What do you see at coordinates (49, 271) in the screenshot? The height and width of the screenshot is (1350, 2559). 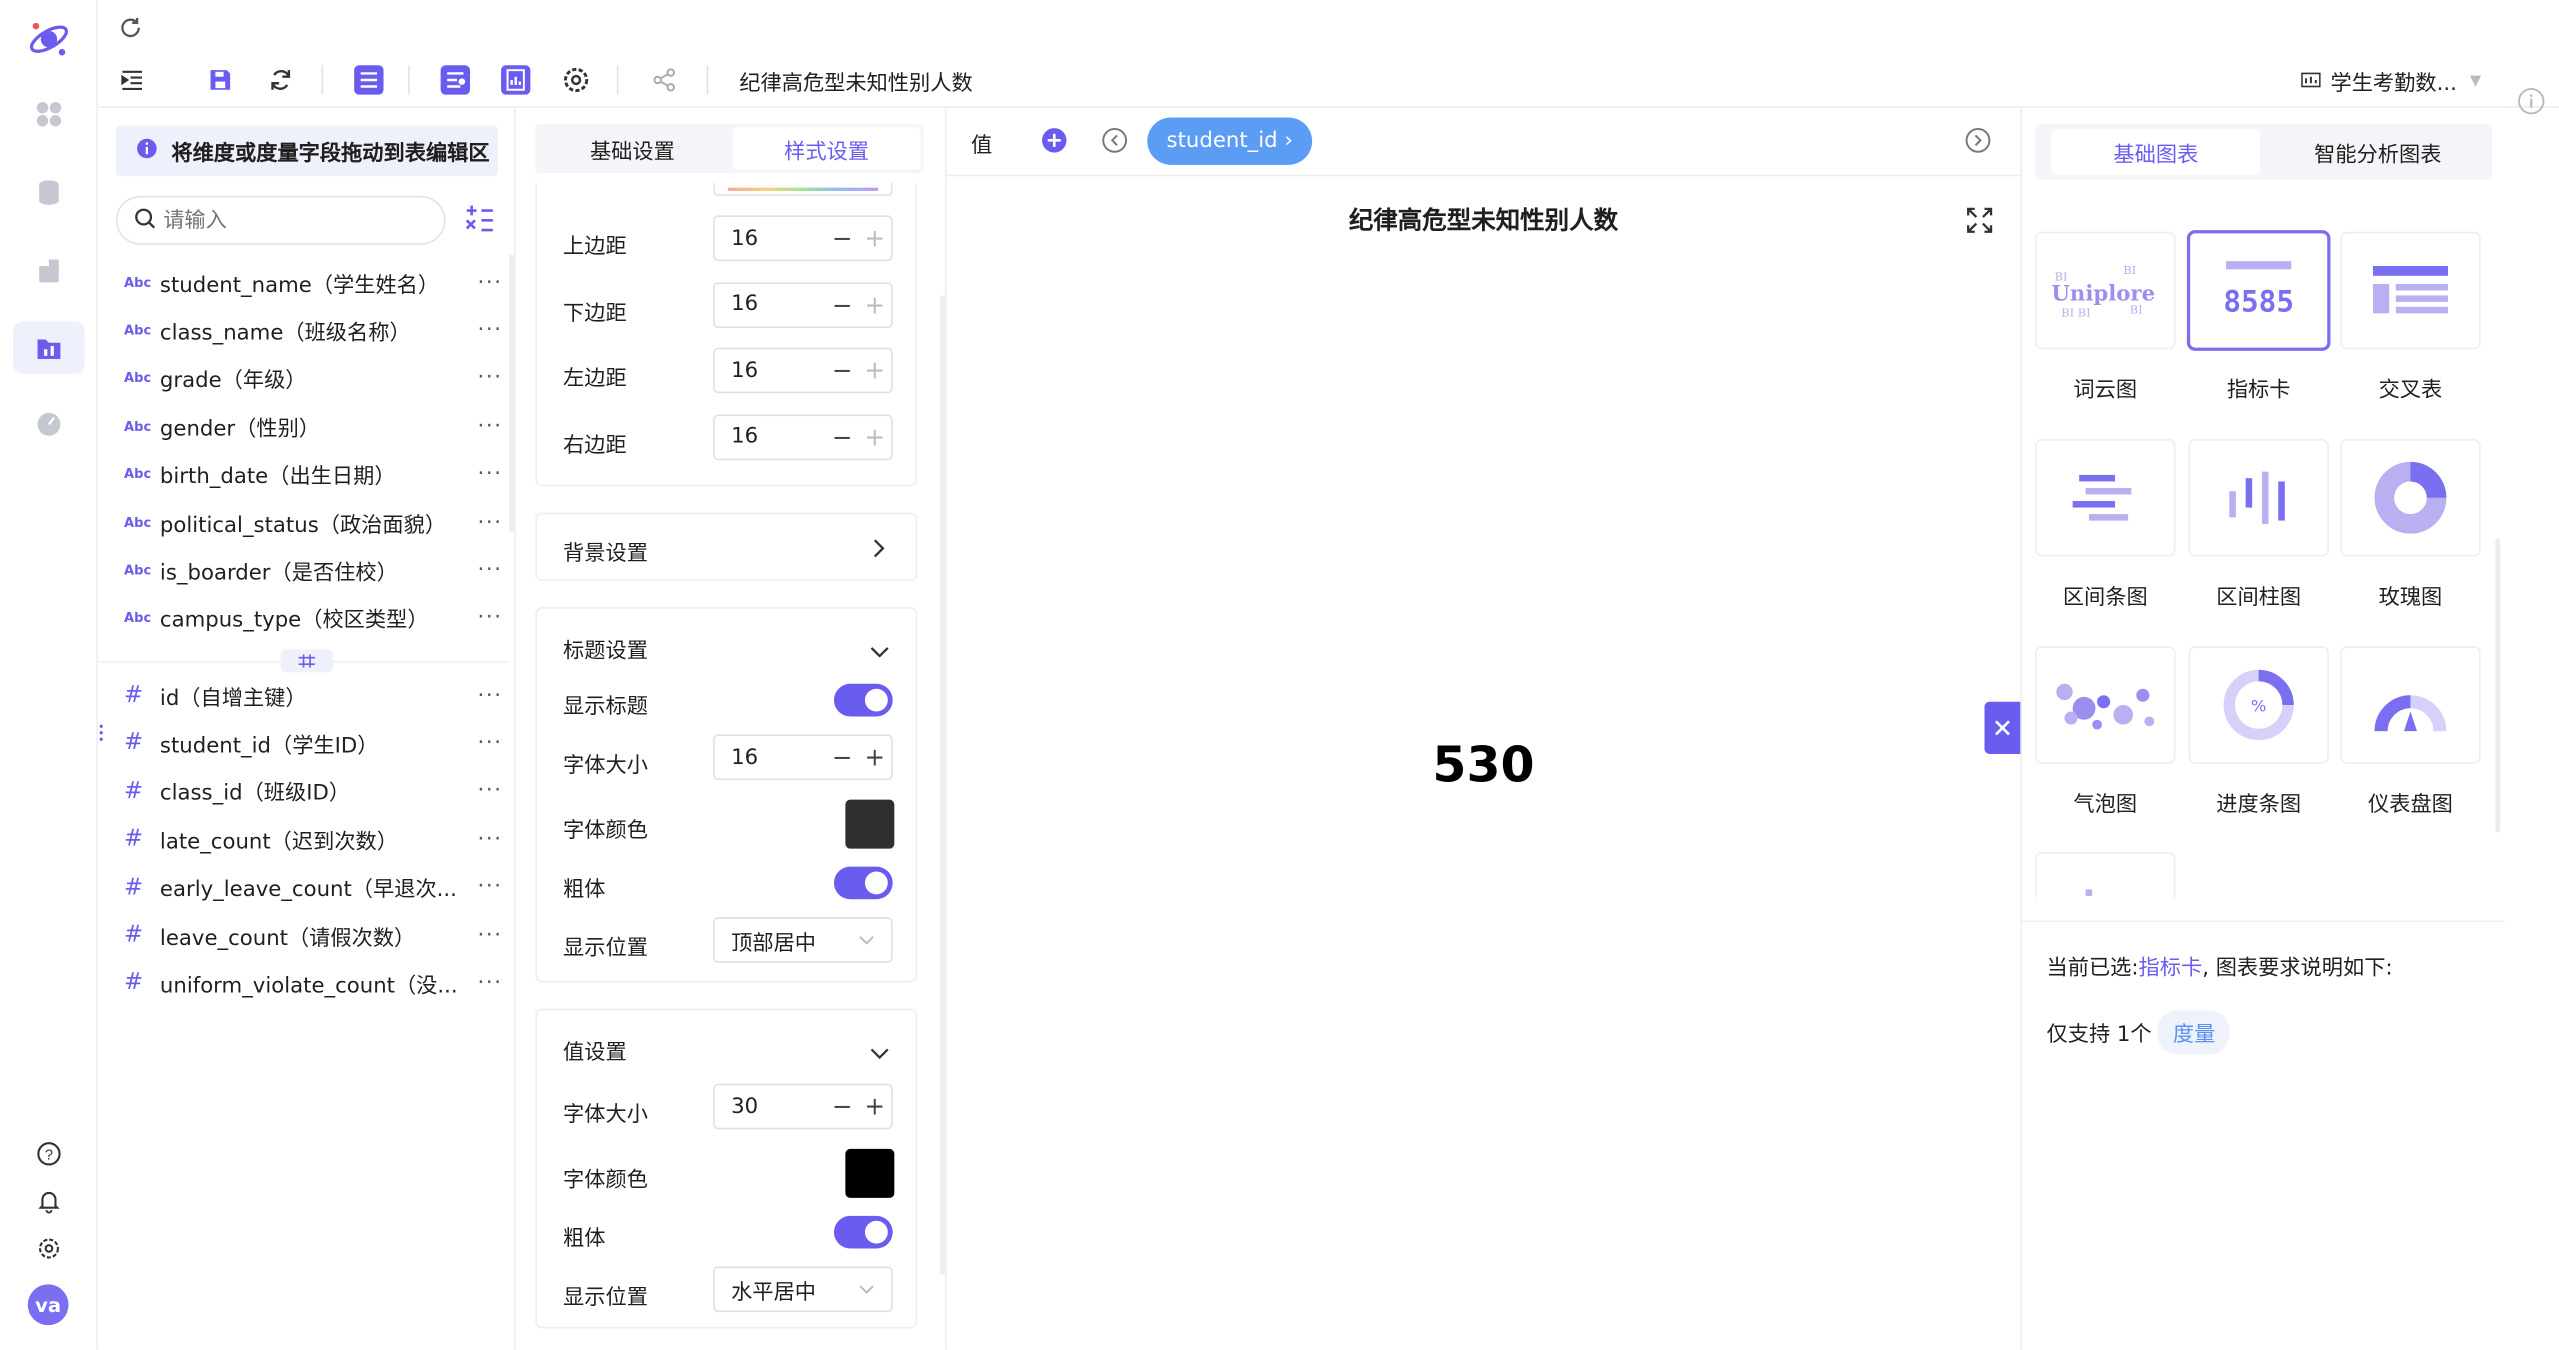 I see `nav-dataset-icon` at bounding box center [49, 271].